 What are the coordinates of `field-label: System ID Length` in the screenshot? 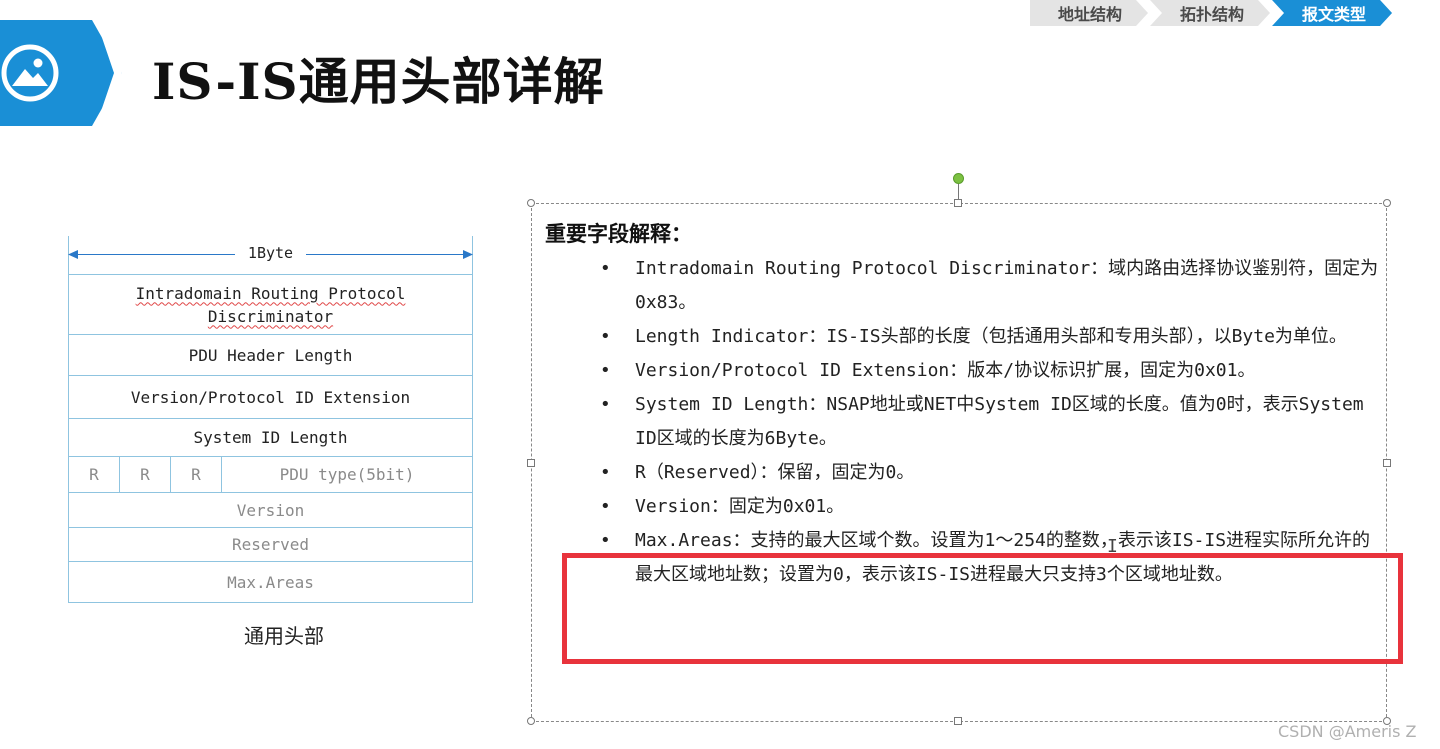 It's located at (270, 437).